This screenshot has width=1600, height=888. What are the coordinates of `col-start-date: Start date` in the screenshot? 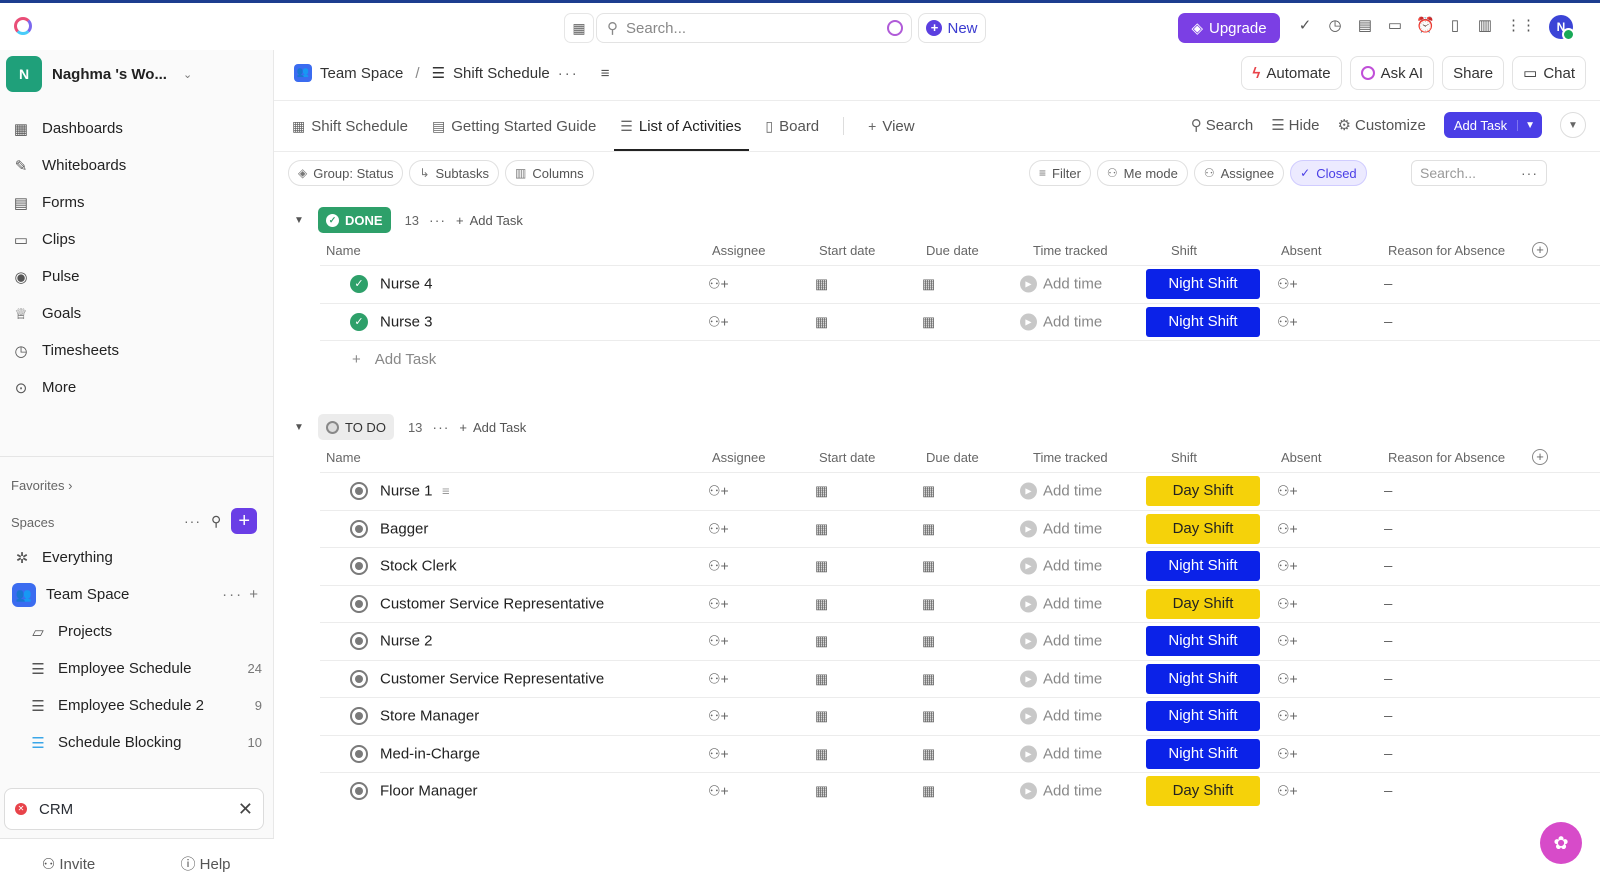 It's located at (847, 457).